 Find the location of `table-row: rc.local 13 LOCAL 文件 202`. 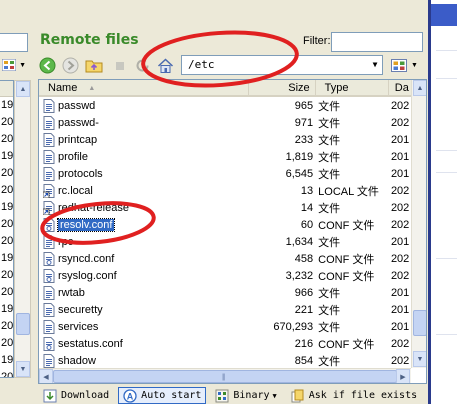

table-row: rc.local 13 LOCAL 文件 202 is located at coordinates (225, 190).